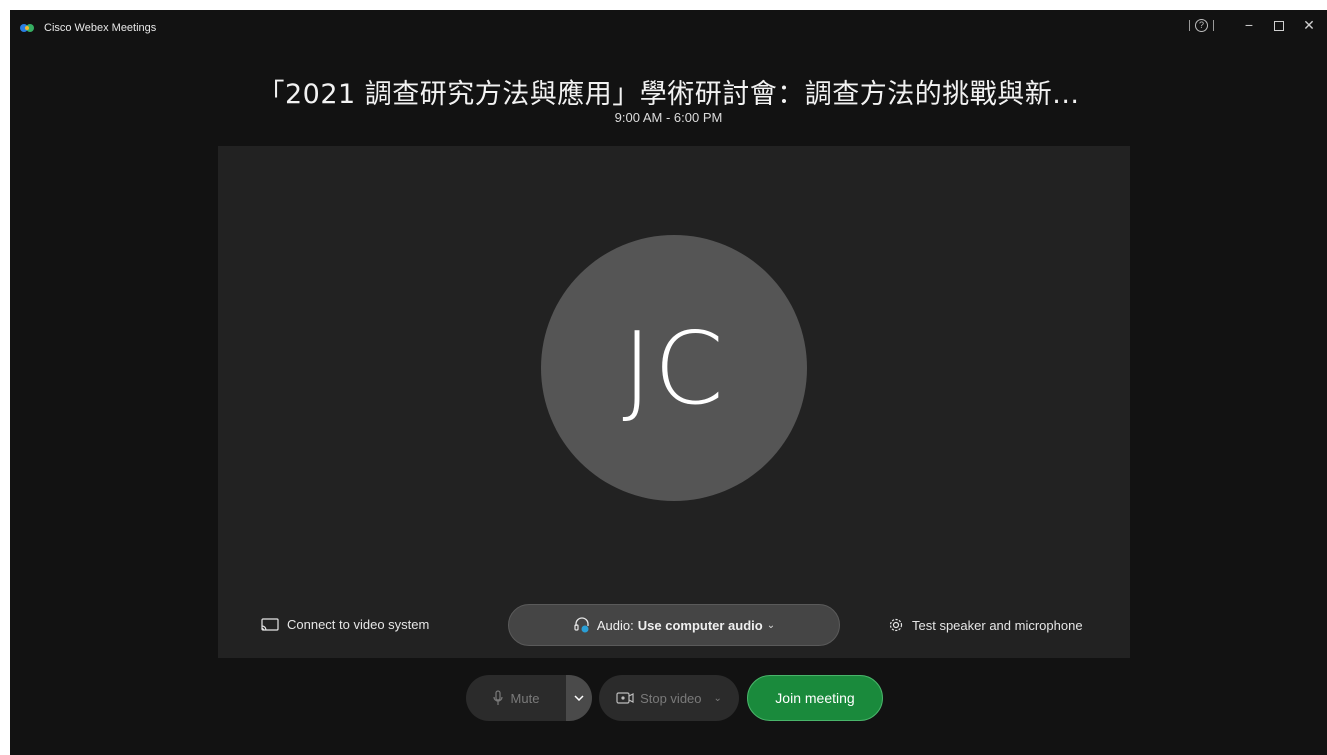 This screenshot has height=755, width=1327. Describe the element at coordinates (896, 625) in the screenshot. I see `gear-icon` at that location.